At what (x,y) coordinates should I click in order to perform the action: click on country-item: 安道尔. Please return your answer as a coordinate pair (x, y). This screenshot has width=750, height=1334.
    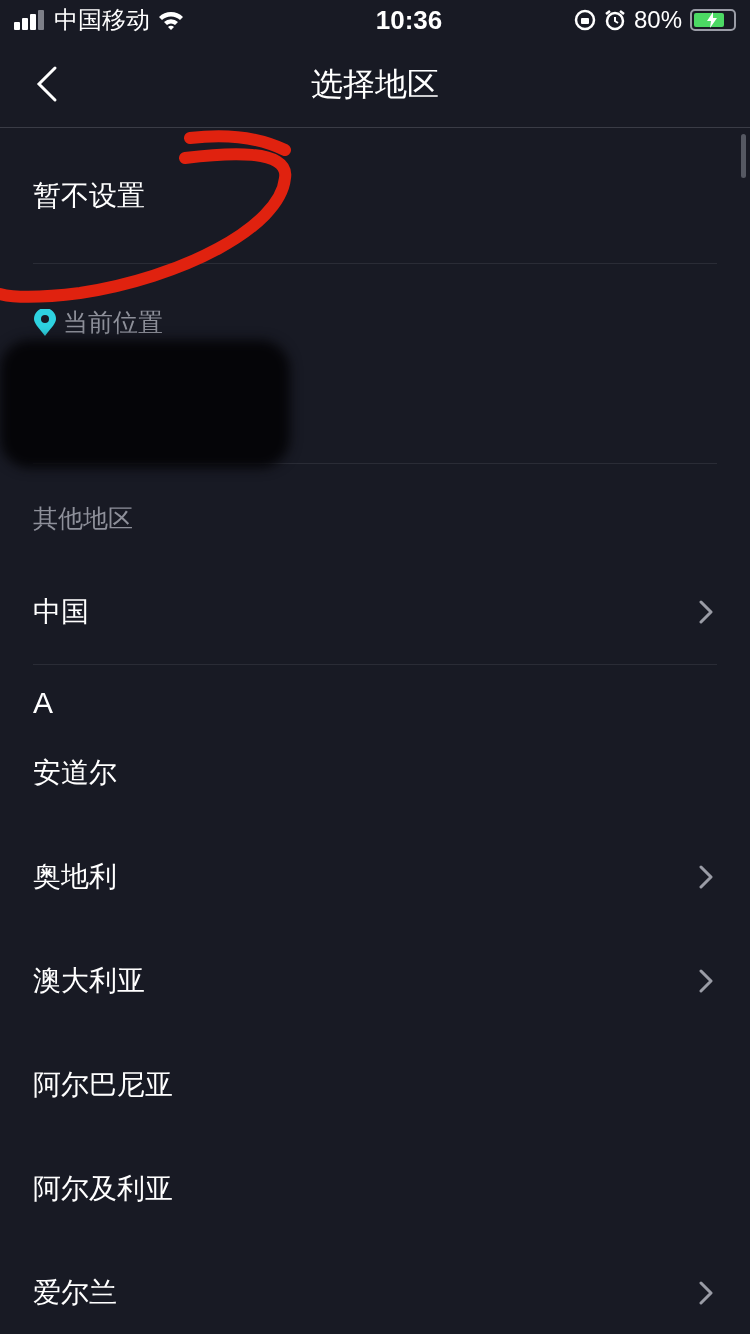
    Looking at the image, I should click on (375, 772).